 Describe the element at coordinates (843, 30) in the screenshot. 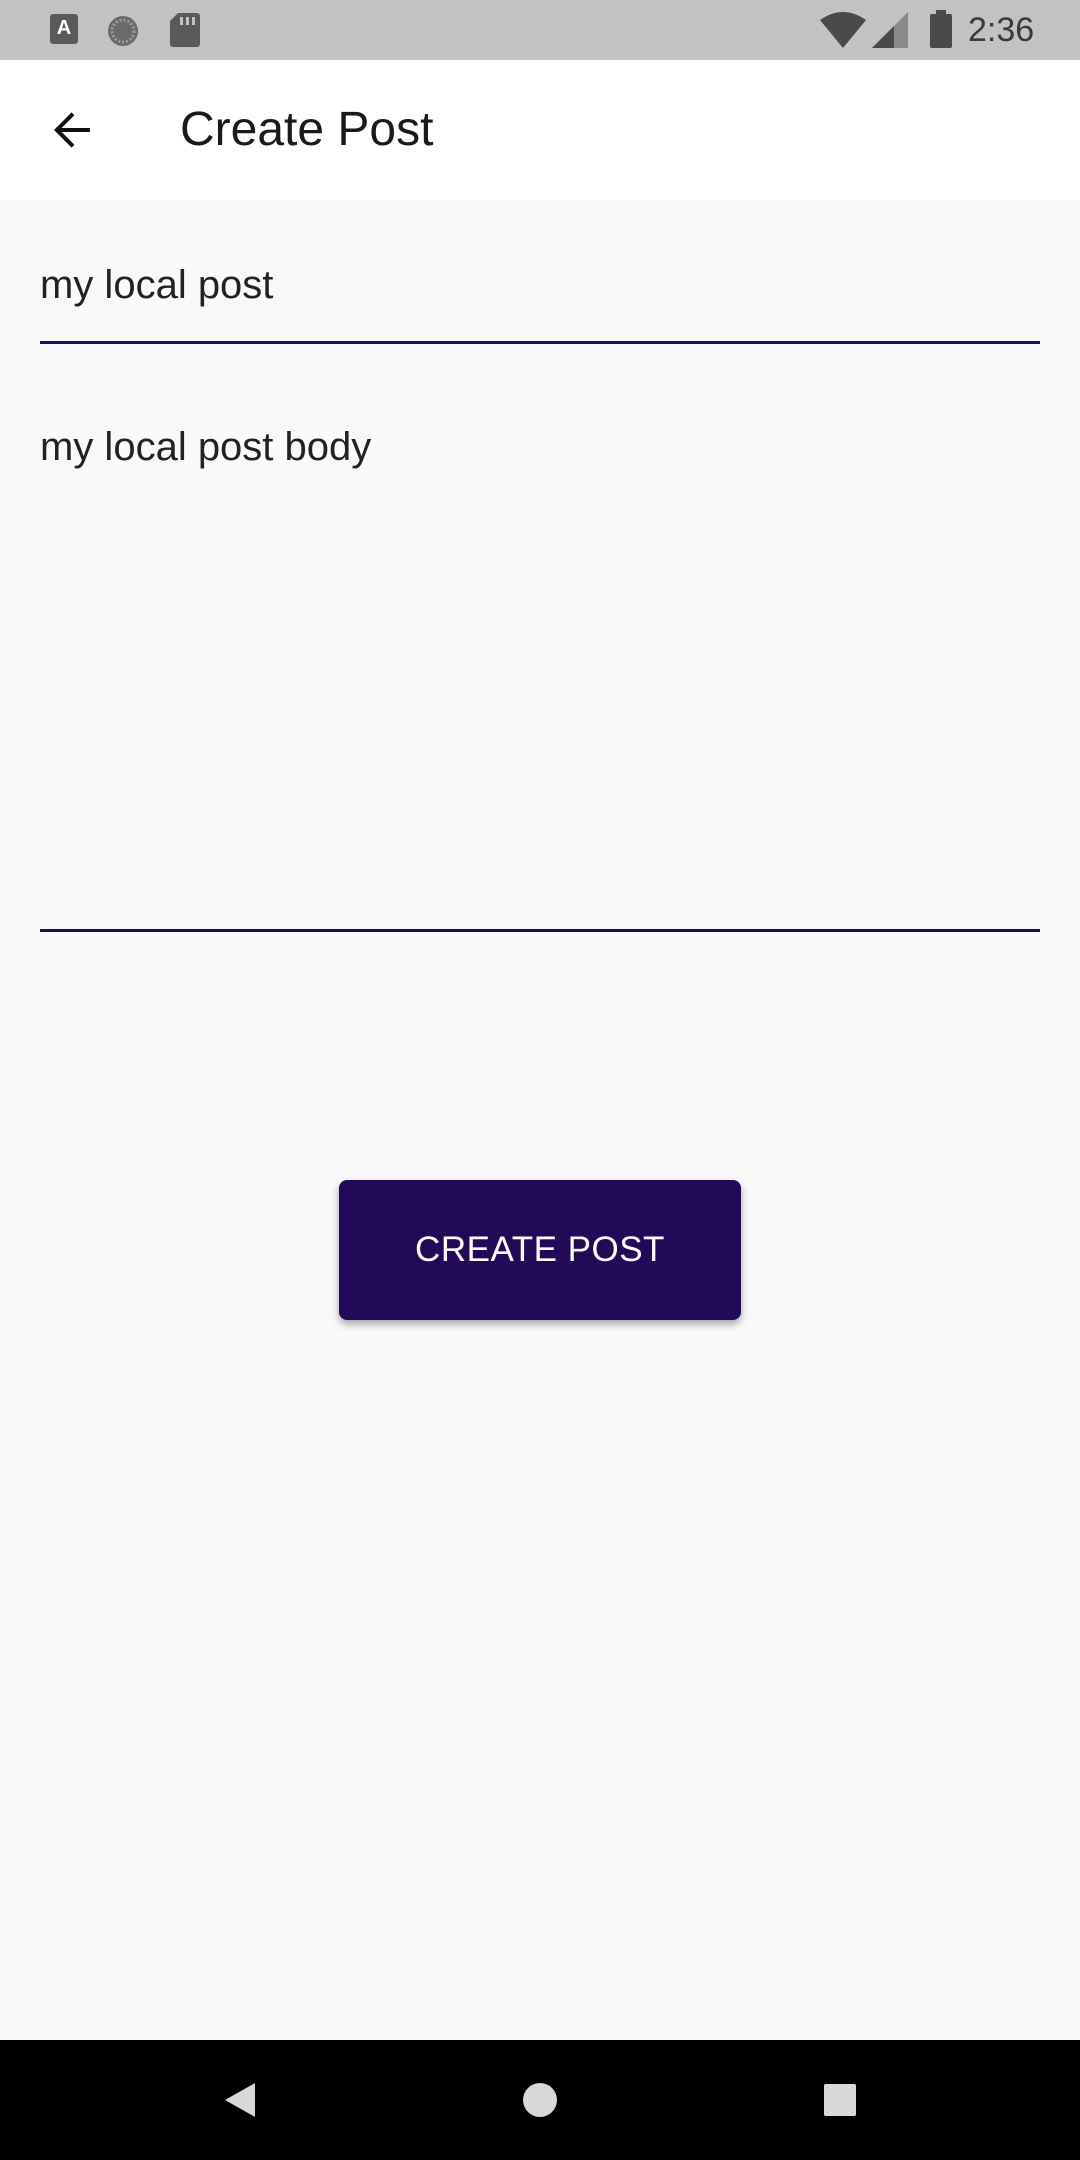

I see `wifi-icon` at that location.